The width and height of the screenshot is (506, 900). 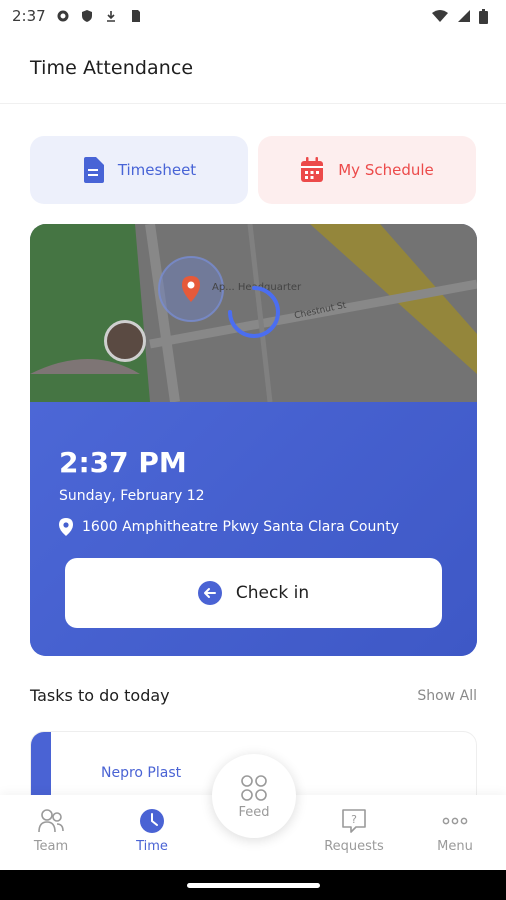 What do you see at coordinates (254, 787) in the screenshot?
I see `grid-icon` at bounding box center [254, 787].